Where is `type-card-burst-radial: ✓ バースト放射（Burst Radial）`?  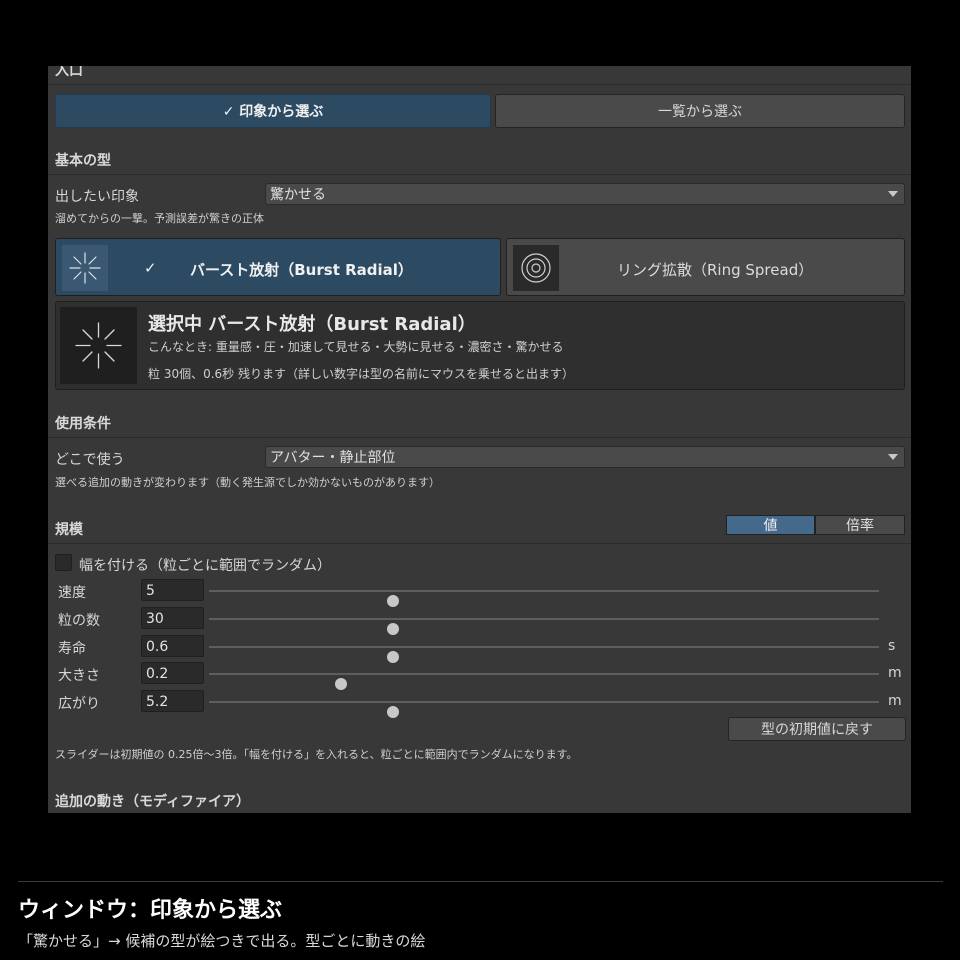
type-card-burst-radial: ✓ バースト放射（Burst Radial） is located at coordinates (278, 267).